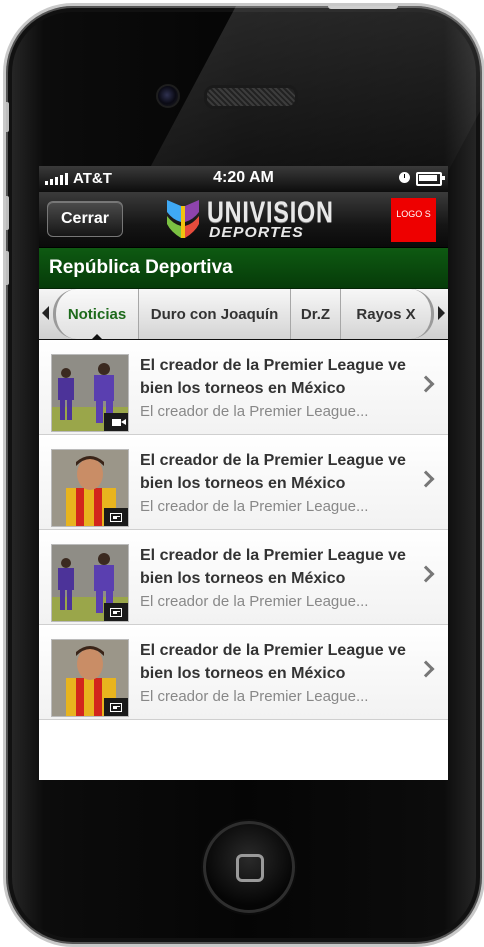 The image size is (484, 947). I want to click on scroll-left-icon, so click(45, 313).